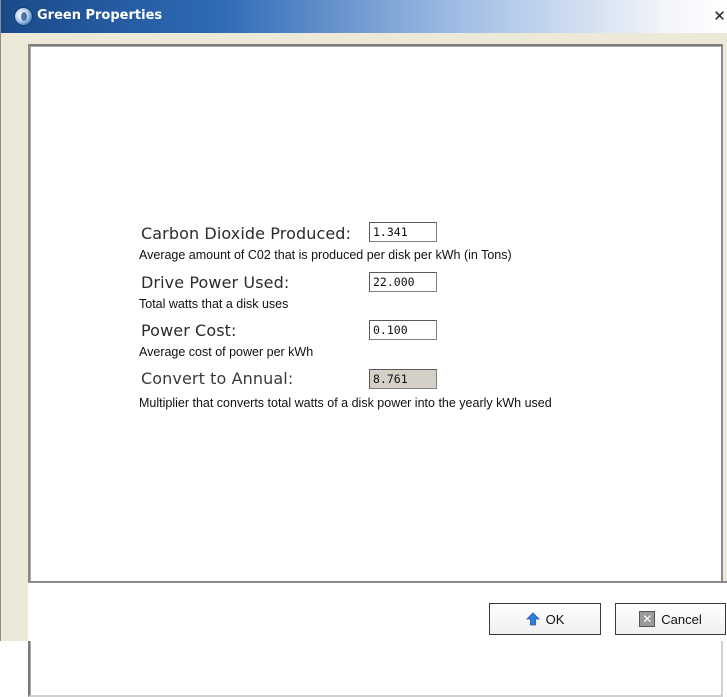 The width and height of the screenshot is (727, 697). What do you see at coordinates (246, 233) in the screenshot?
I see `carbon-dioxide-label: Carbon Dioxide Produced:` at bounding box center [246, 233].